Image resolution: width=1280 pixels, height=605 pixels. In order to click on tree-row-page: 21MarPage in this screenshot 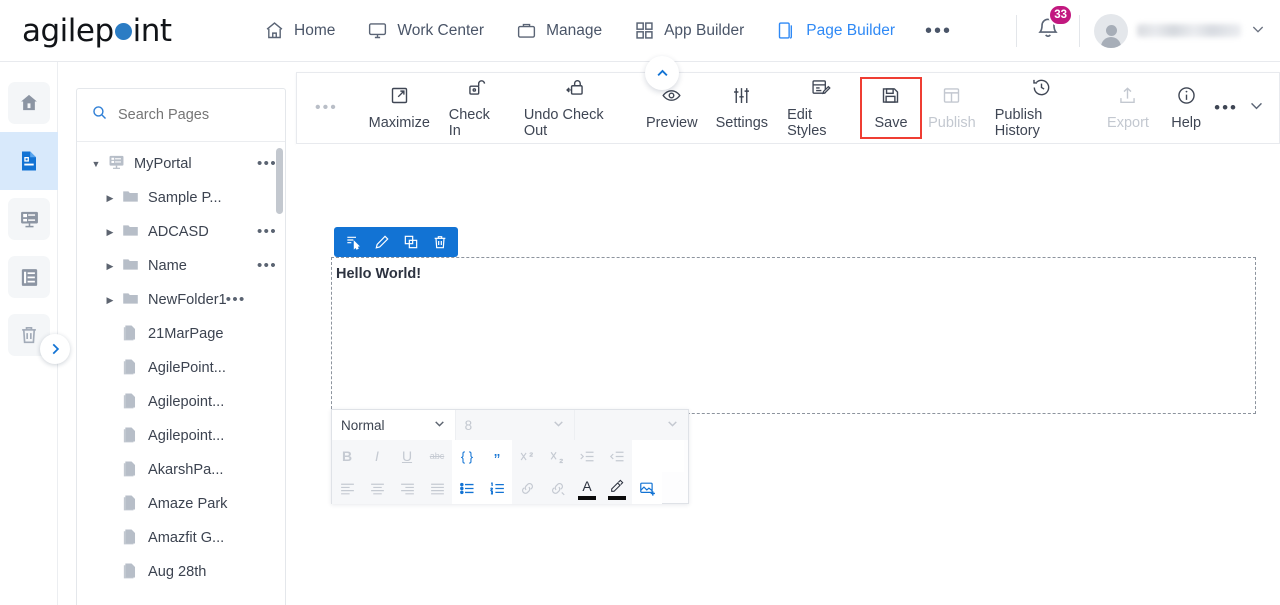, I will do `click(181, 334)`.